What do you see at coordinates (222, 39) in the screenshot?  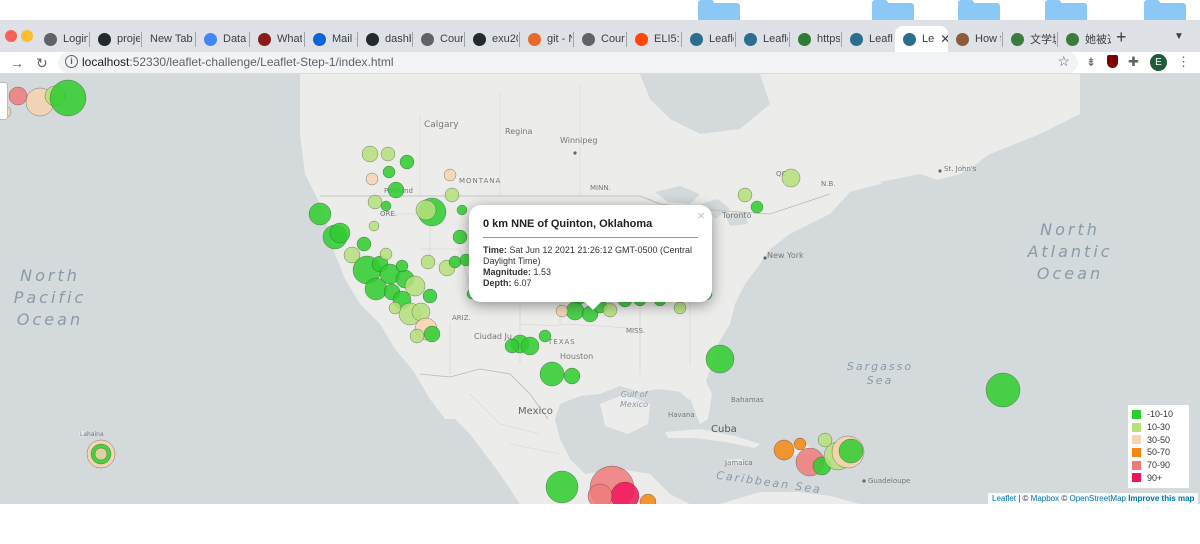 I see `browser-tab: Data c` at bounding box center [222, 39].